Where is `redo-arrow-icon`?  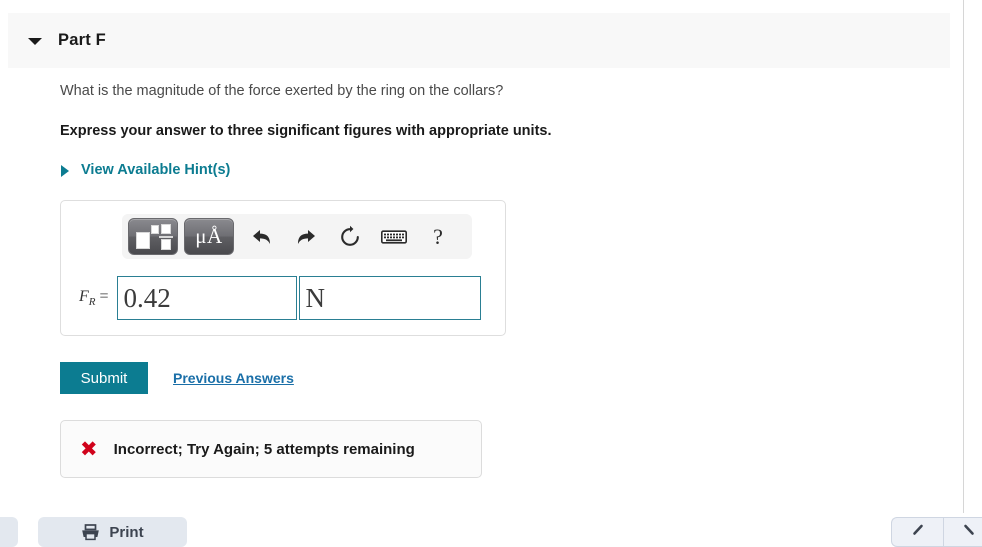 redo-arrow-icon is located at coordinates (306, 236).